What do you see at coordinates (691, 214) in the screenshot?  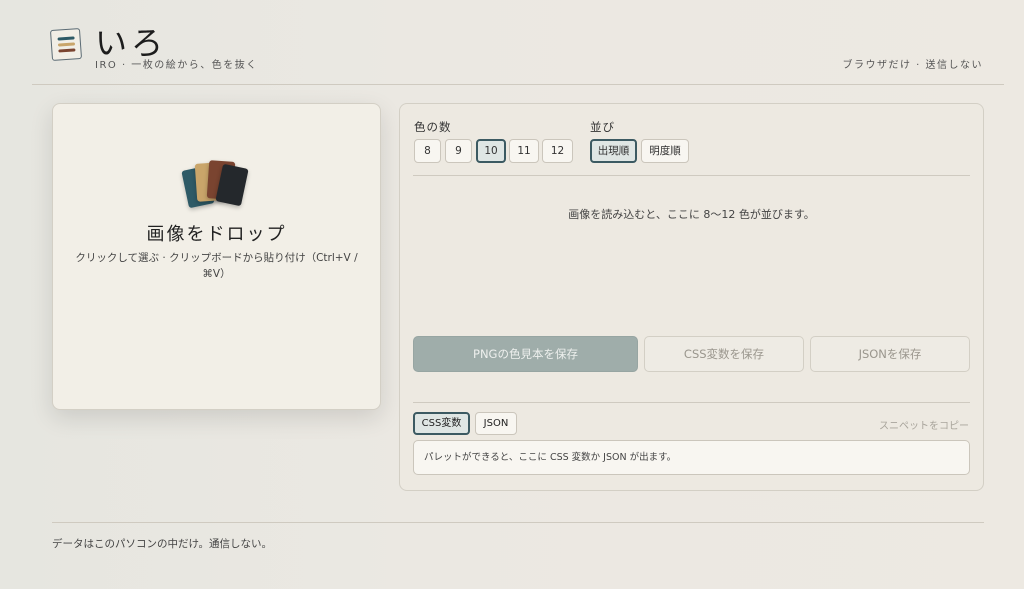 I see `palette-empty-message: 画像を読み込むと、ここに 8〜12 色が並びます。` at bounding box center [691, 214].